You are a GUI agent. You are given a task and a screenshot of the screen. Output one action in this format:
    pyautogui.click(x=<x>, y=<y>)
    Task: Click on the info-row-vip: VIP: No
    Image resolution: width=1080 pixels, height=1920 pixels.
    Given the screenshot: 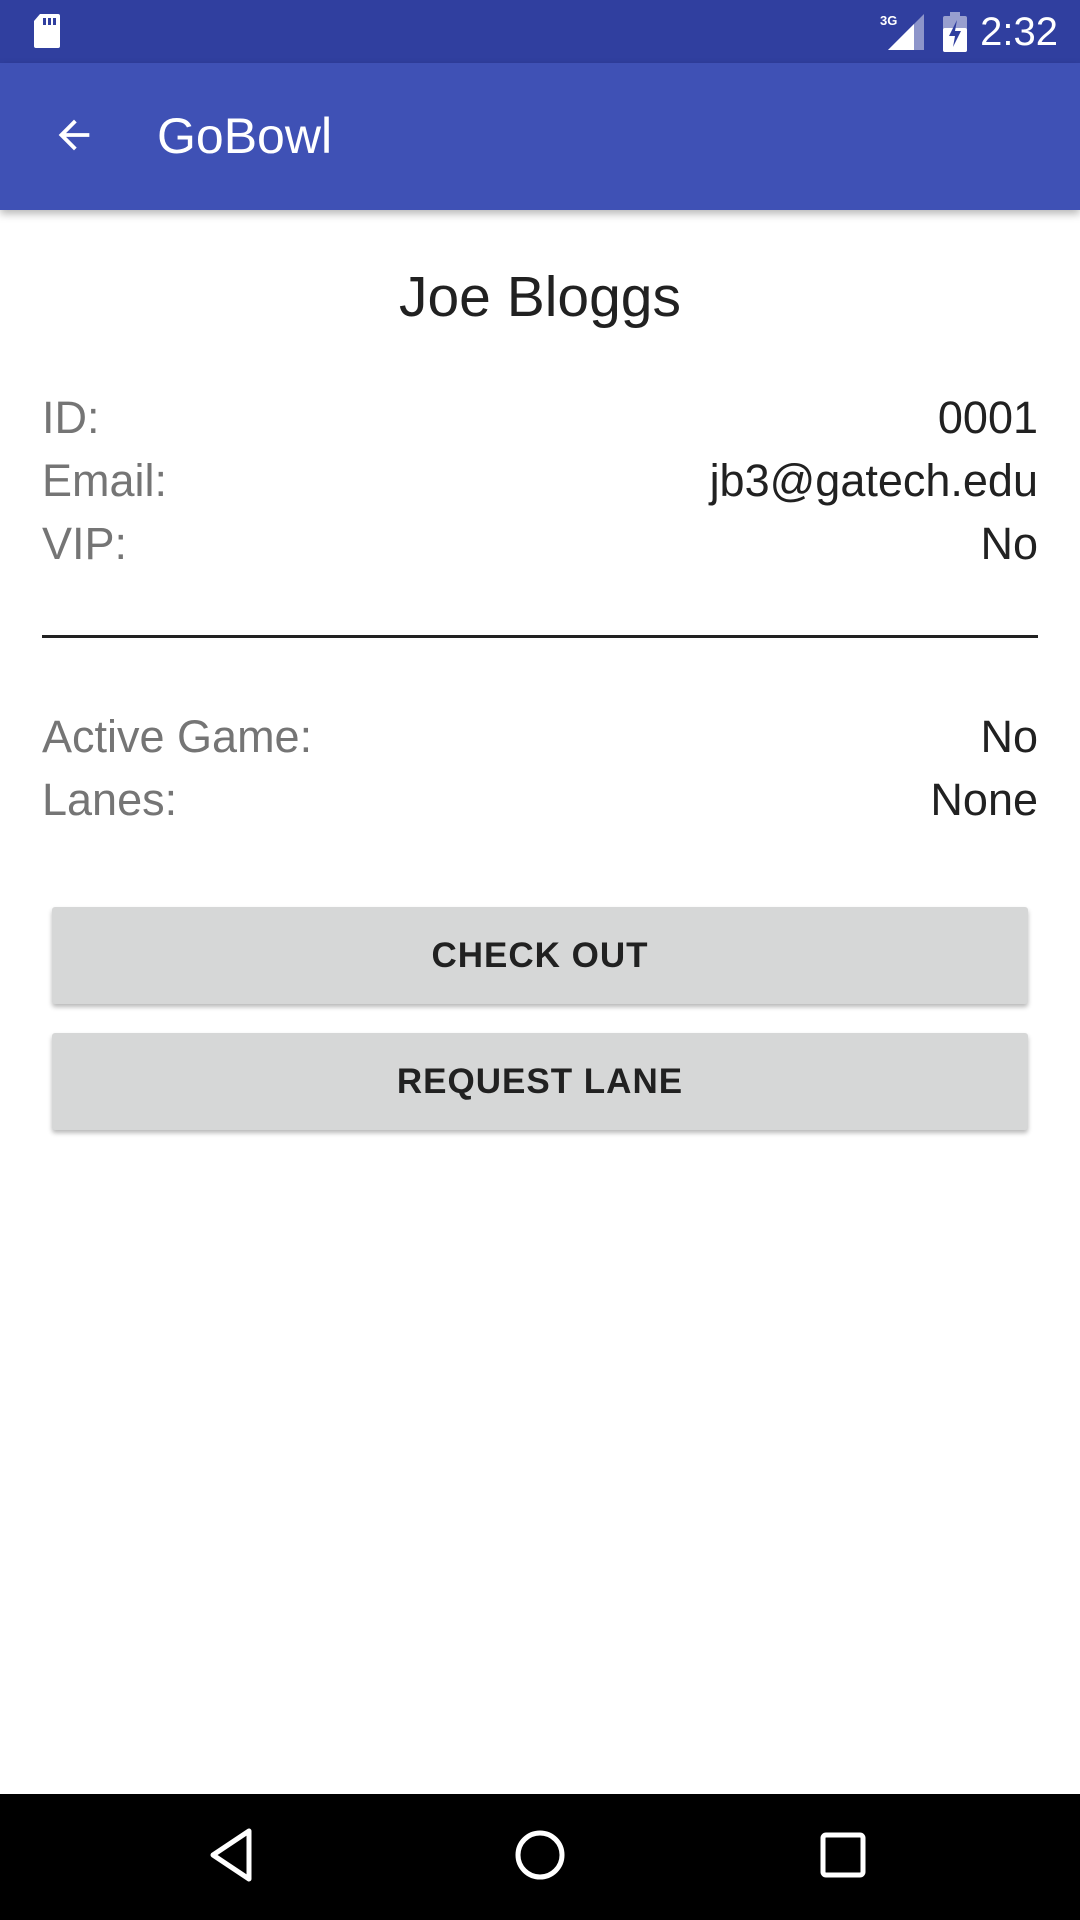 What is the action you would take?
    pyautogui.click(x=540, y=544)
    